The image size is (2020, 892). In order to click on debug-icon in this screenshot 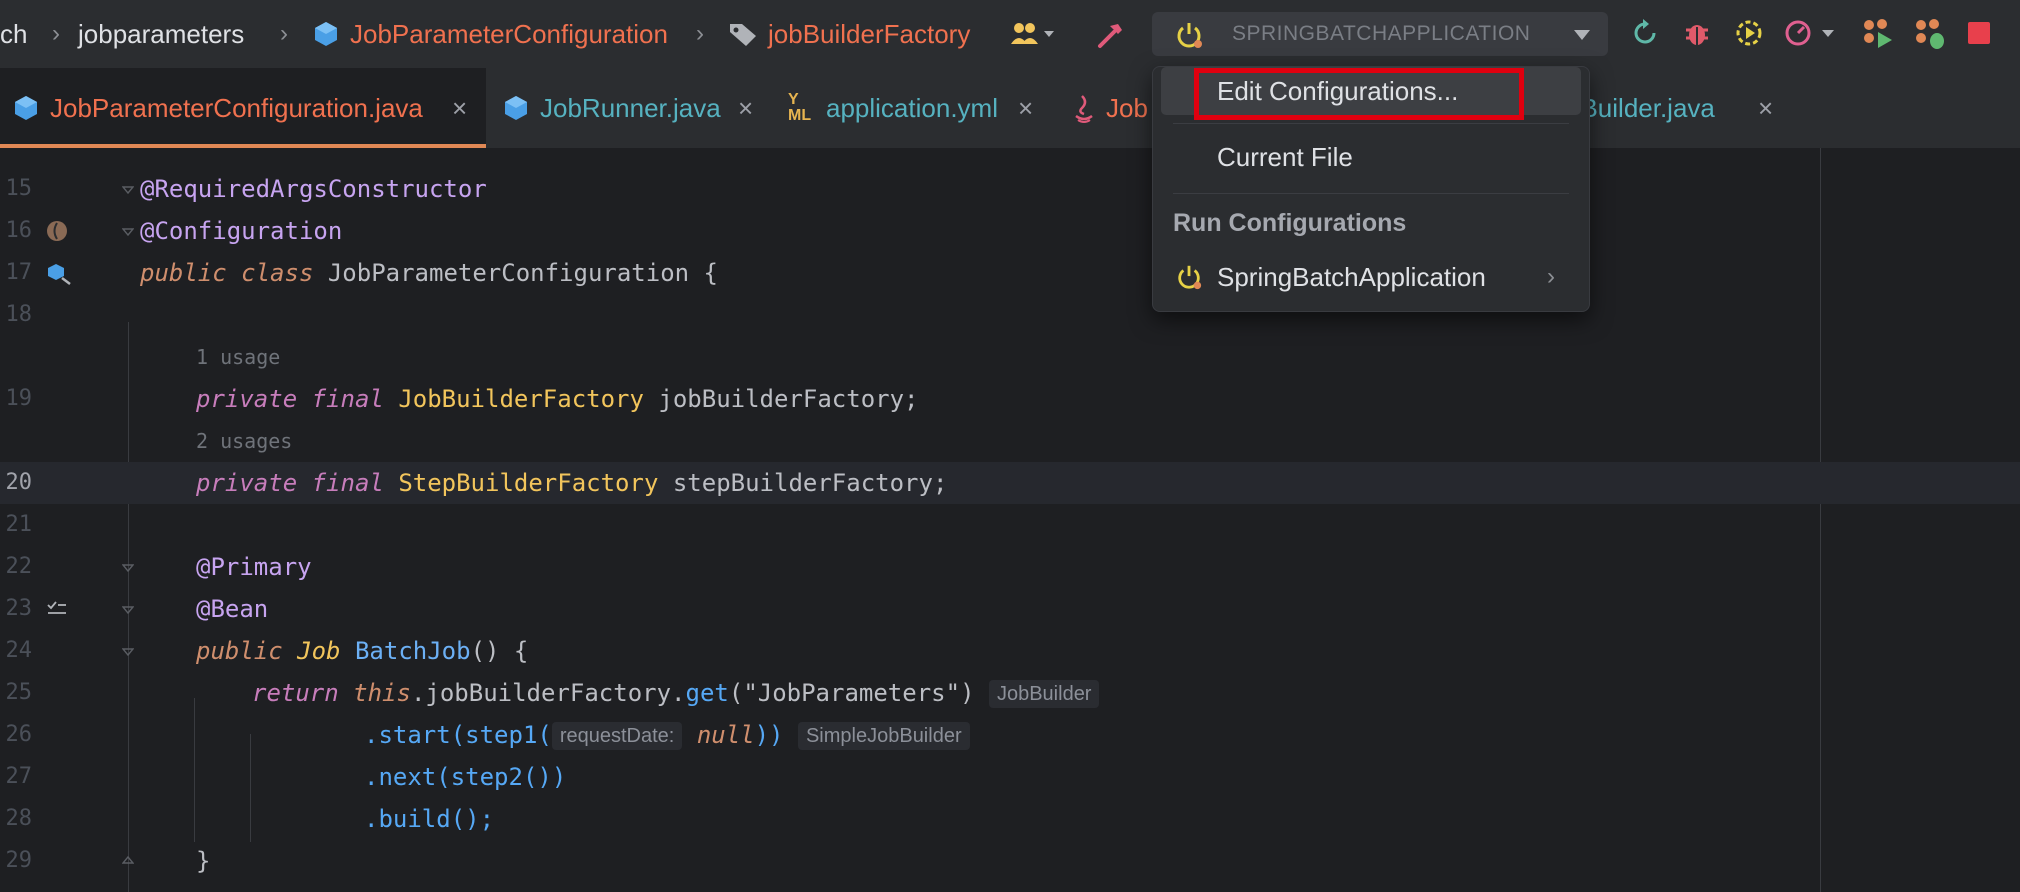, I will do `click(1697, 33)`.